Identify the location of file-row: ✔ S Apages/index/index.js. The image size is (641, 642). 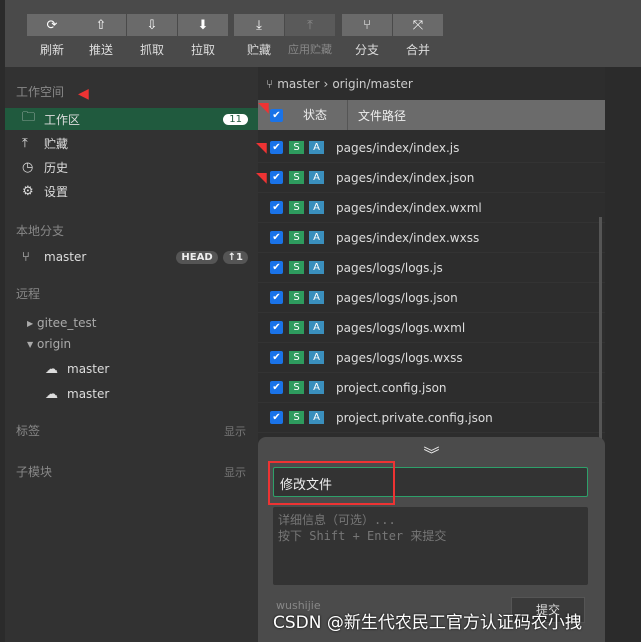
(431, 148).